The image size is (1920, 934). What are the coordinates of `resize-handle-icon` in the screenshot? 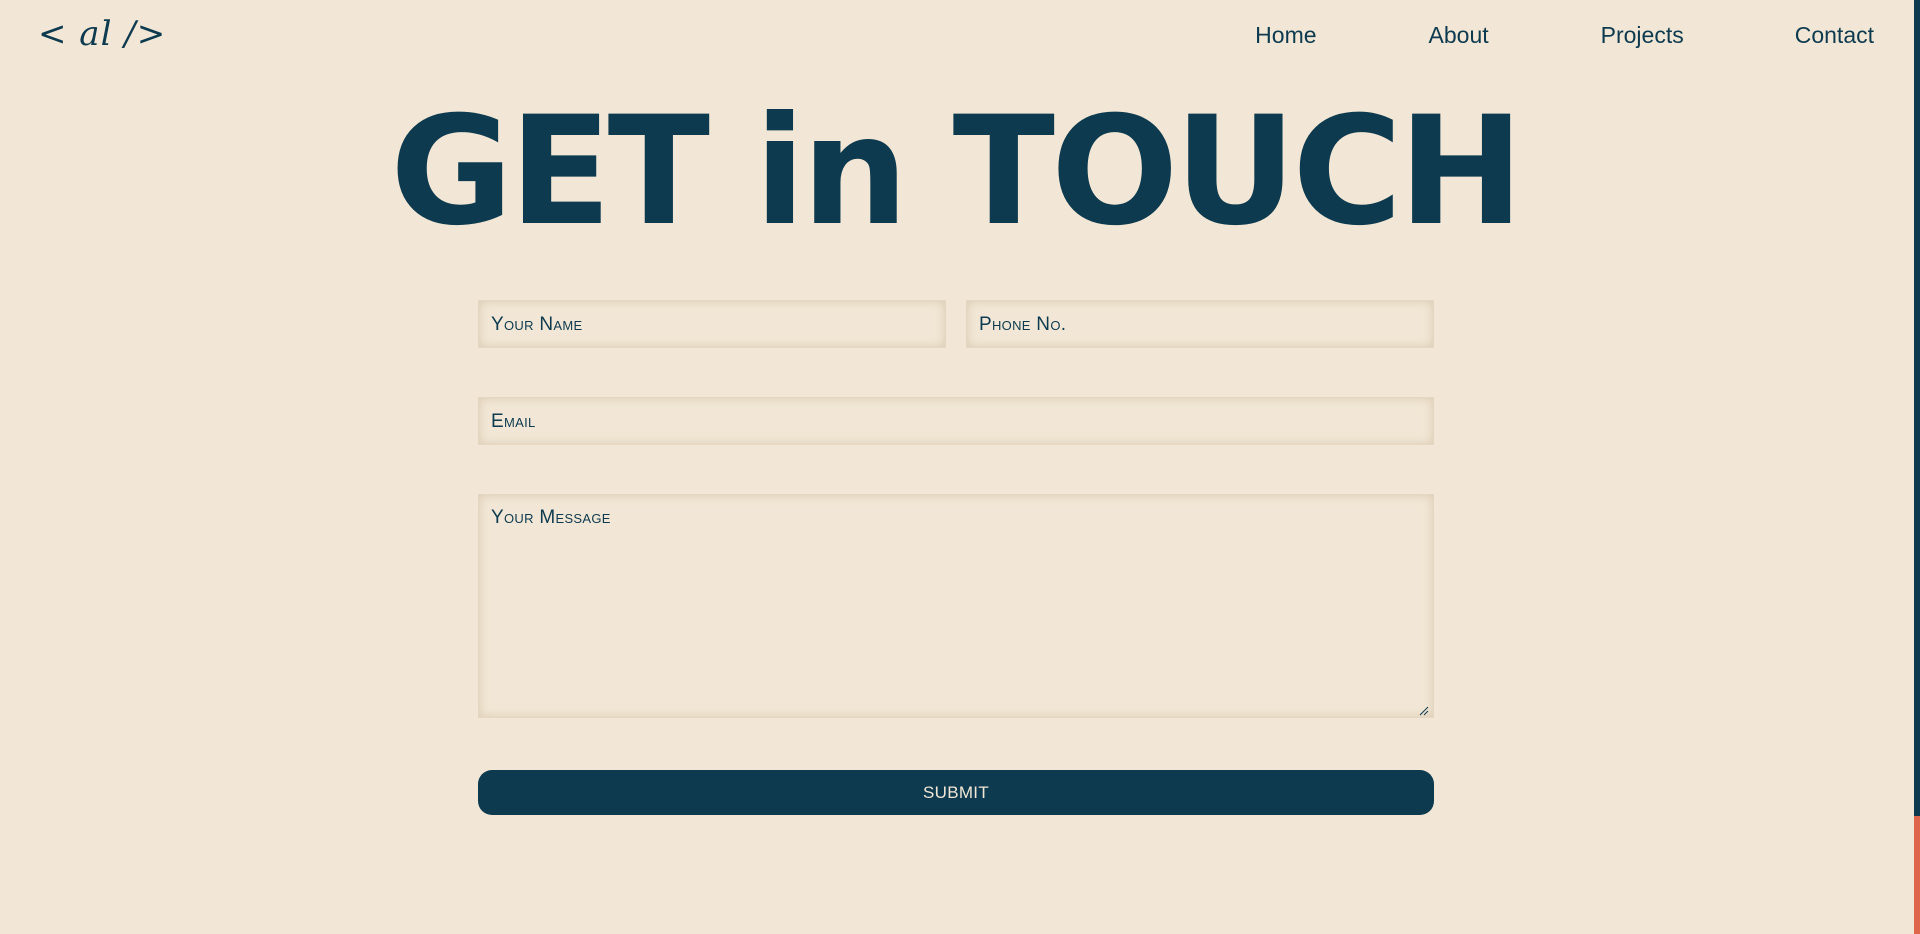 It's located at (1424, 709).